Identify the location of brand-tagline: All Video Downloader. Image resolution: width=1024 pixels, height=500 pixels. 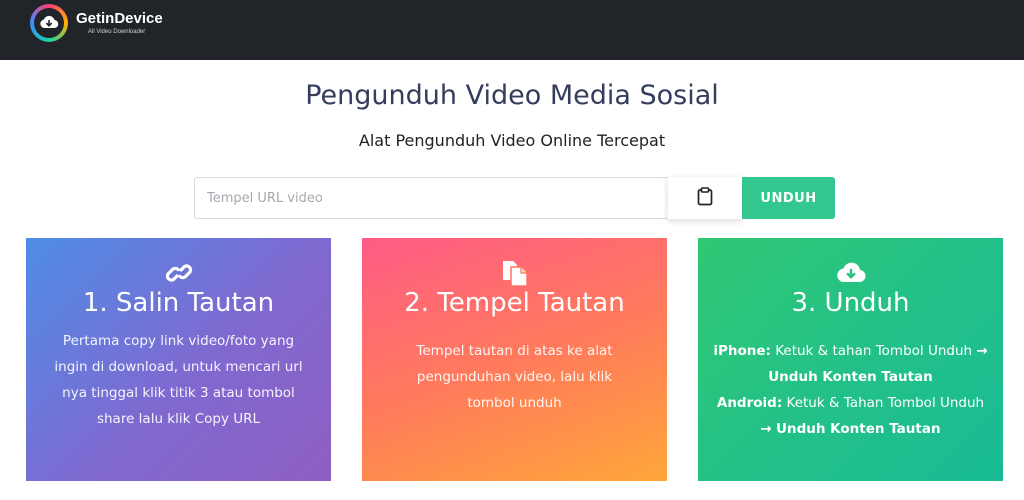
(117, 32).